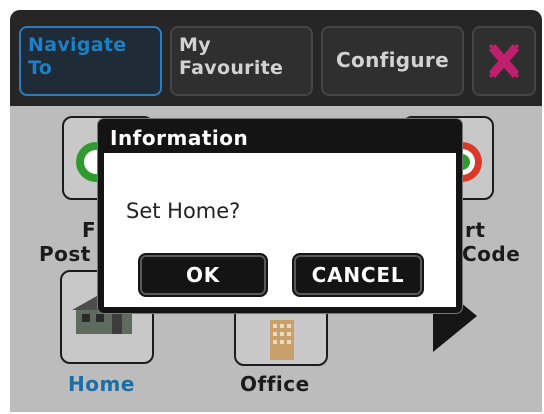 The height and width of the screenshot is (414, 544). I want to click on close-icon, so click(504, 61).